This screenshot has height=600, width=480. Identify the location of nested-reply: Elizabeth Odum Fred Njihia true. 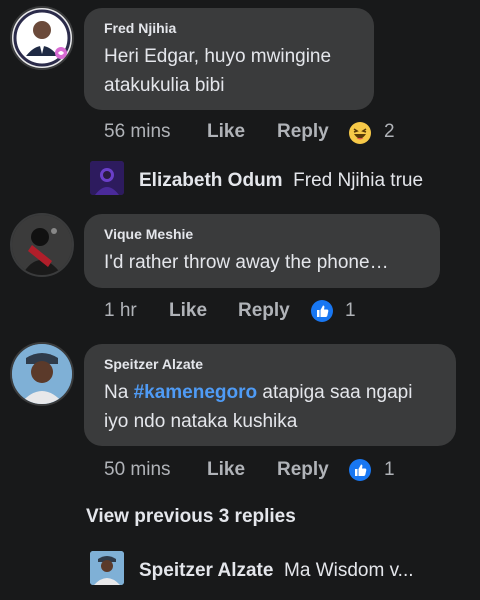
(281, 181).